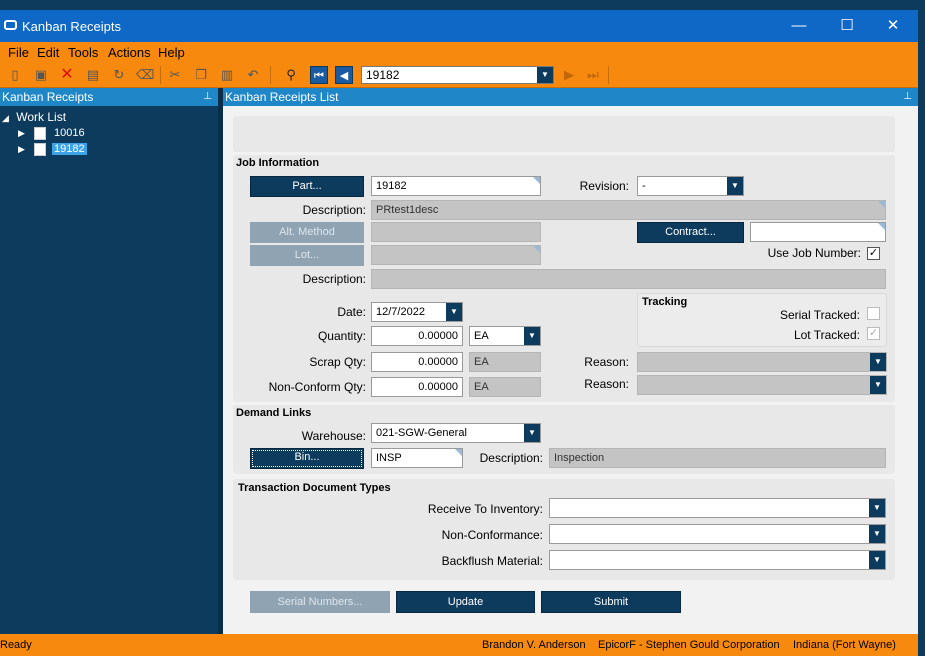  What do you see at coordinates (611, 602) in the screenshot?
I see `submit-button: Submit` at bounding box center [611, 602].